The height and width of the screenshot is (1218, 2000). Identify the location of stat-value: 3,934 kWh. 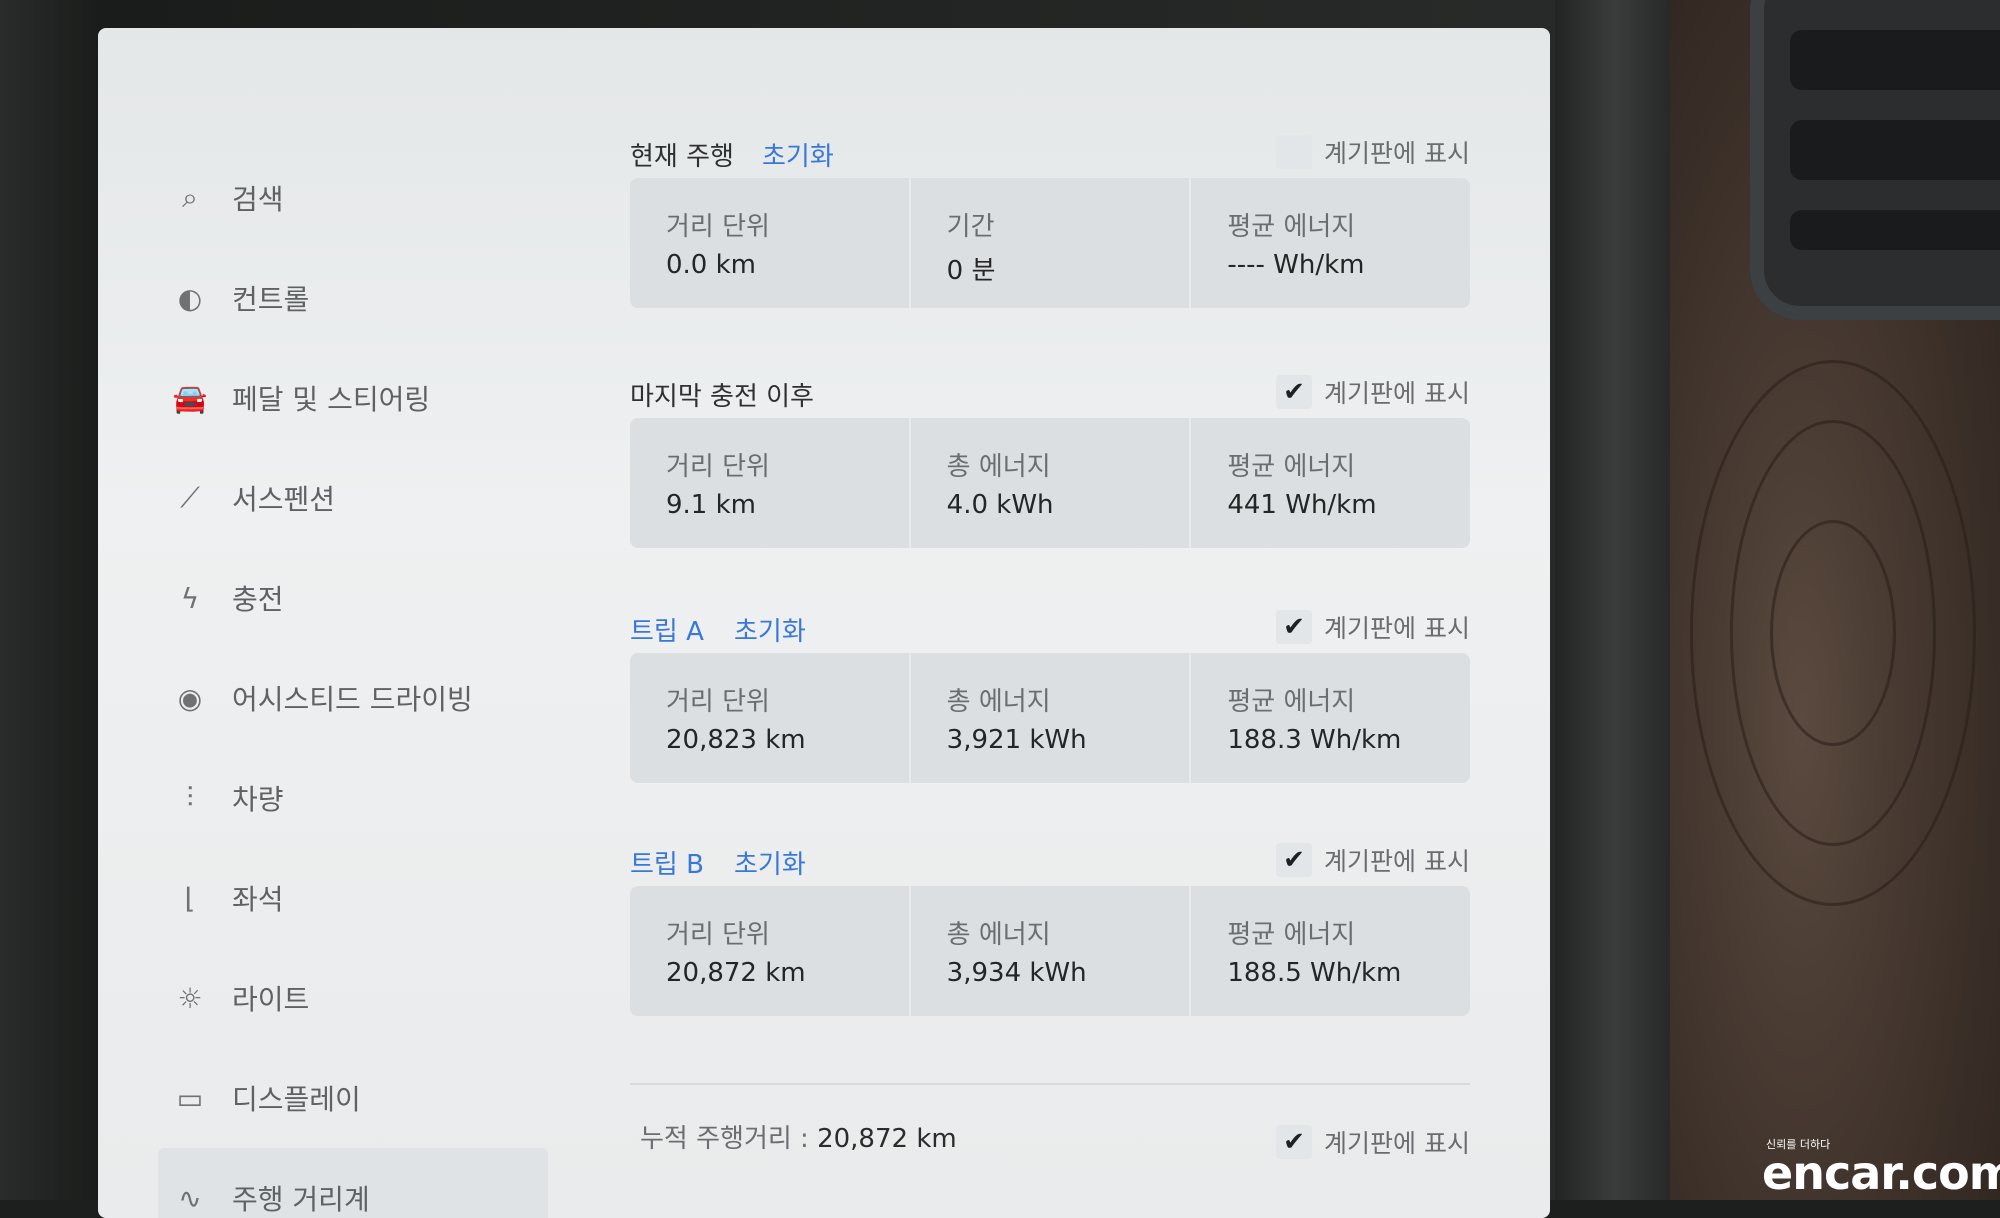
(1016, 973).